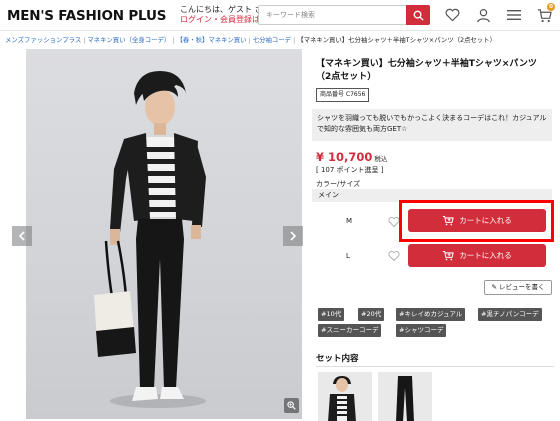 Image resolution: width=560 pixels, height=421 pixels. I want to click on menu-button, so click(514, 15).